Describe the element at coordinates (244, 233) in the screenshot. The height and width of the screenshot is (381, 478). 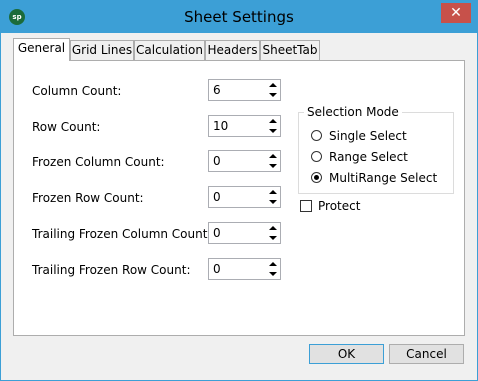
I see `trailing-frozen-column-count-spinner: 0` at that location.